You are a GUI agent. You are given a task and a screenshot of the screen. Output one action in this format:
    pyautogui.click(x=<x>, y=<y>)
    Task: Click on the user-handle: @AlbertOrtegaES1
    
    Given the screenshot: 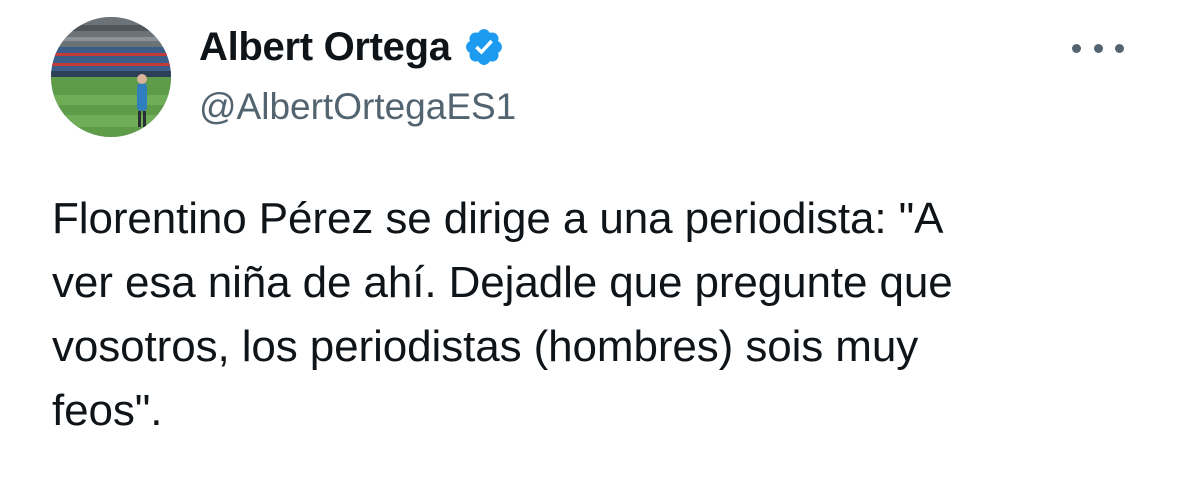 What is the action you would take?
    pyautogui.click(x=357, y=107)
    